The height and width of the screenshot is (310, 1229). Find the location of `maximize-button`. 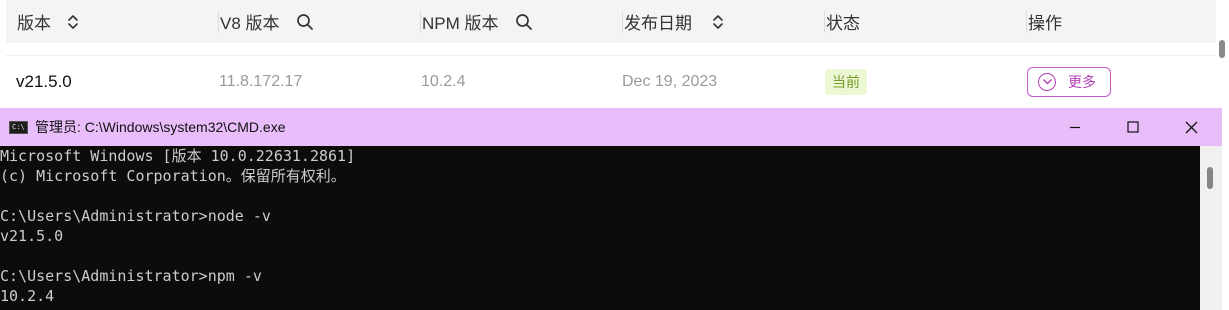

maximize-button is located at coordinates (1133, 127).